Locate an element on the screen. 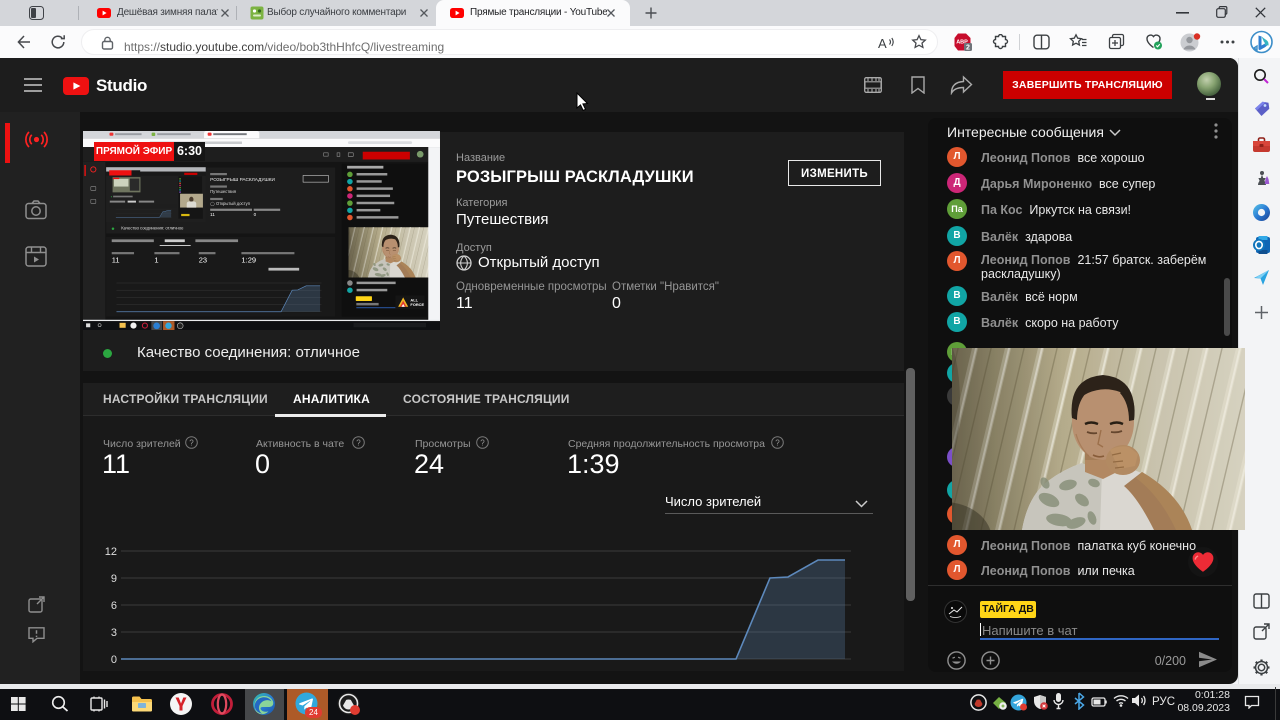 The height and width of the screenshot is (720, 1280). svg-text: 12 is located at coordinates (111, 552).